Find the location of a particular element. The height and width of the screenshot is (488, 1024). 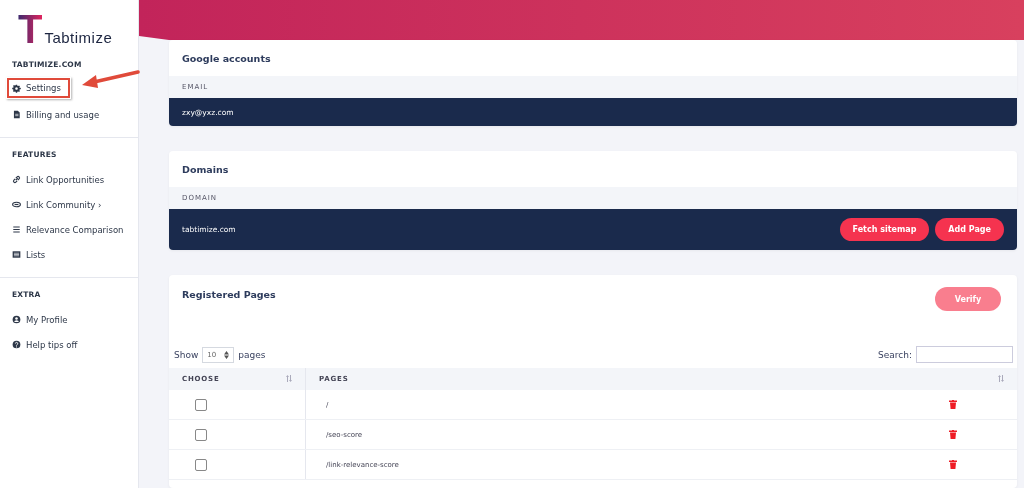

sidebar-item: Help tips off is located at coordinates (69, 344).